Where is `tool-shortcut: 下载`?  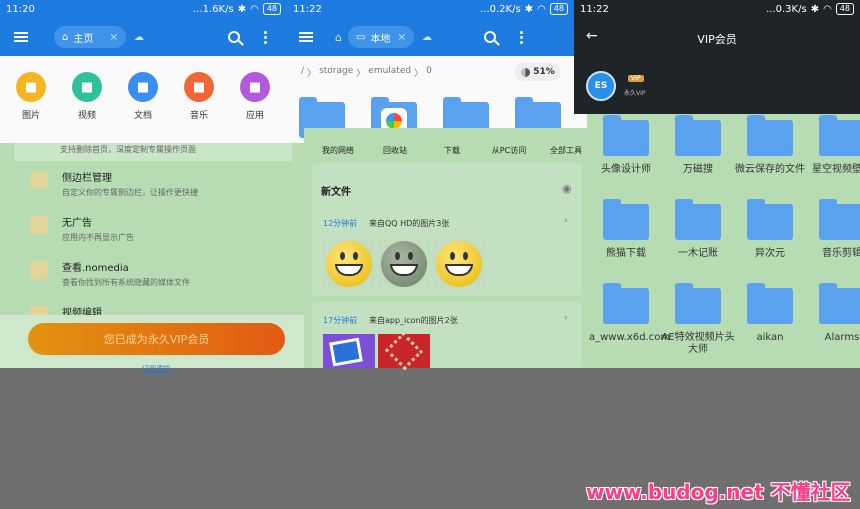 tool-shortcut: 下载 is located at coordinates (452, 150).